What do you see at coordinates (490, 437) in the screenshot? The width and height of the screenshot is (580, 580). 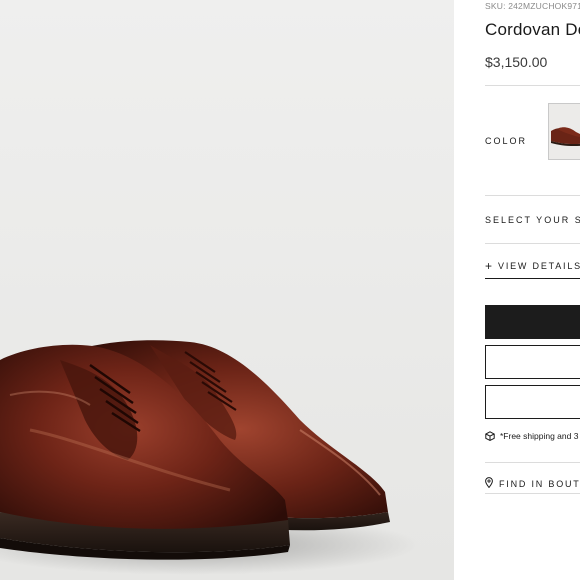 I see `box-icon` at bounding box center [490, 437].